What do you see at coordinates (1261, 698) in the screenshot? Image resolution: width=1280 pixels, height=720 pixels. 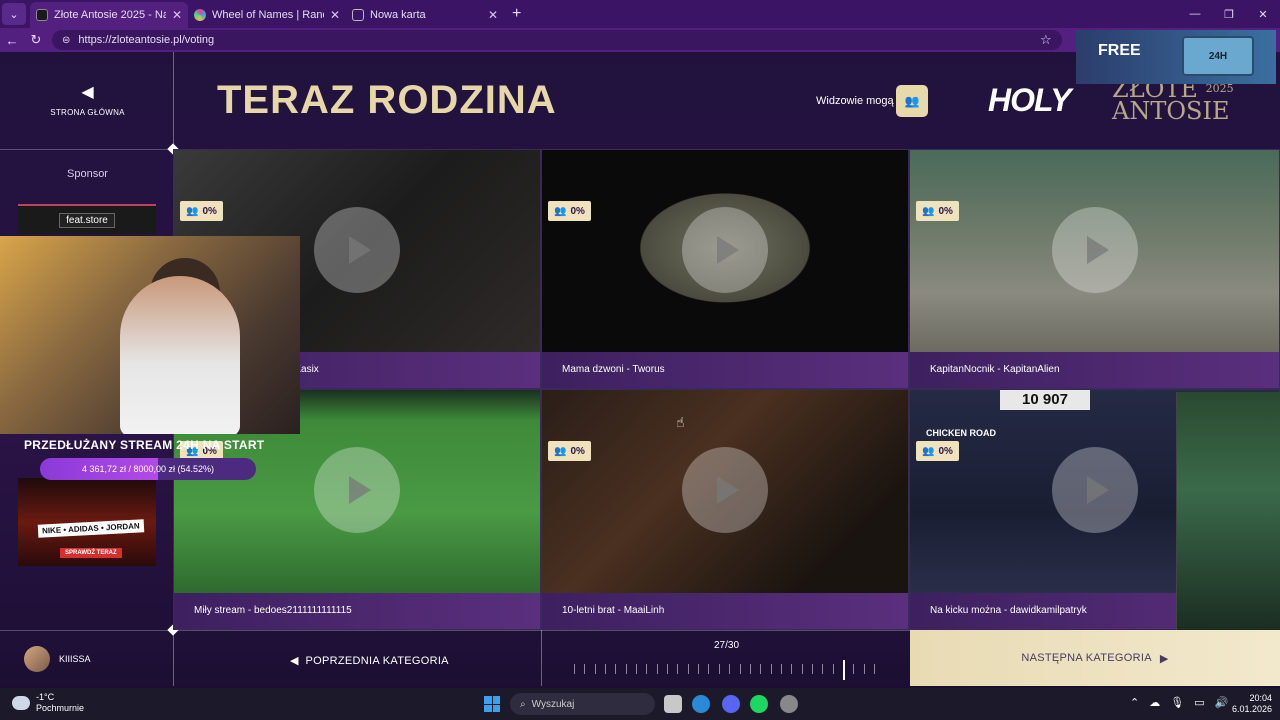 I see `clock-time: 20:04` at bounding box center [1261, 698].